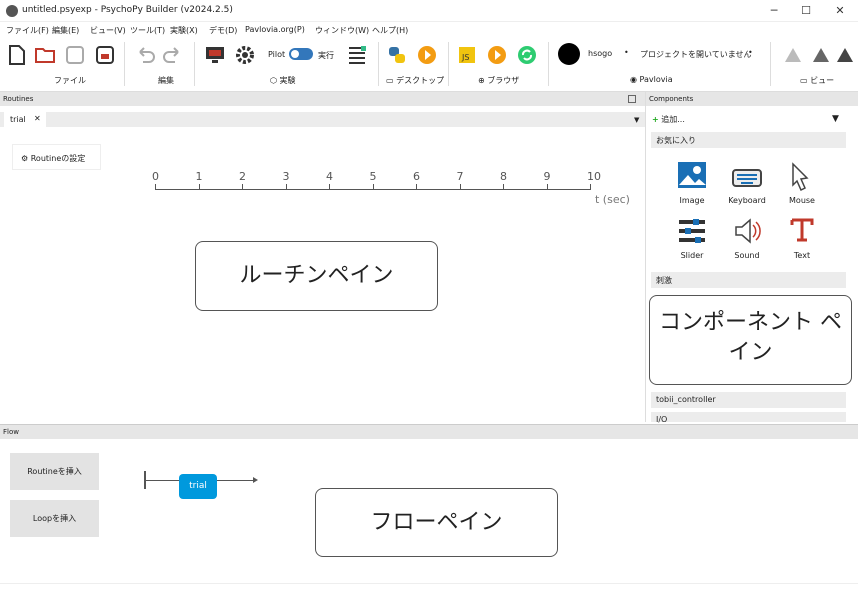 The image size is (858, 601). Describe the element at coordinates (503, 176) in the screenshot. I see `timeline-tick-label: 8` at that location.